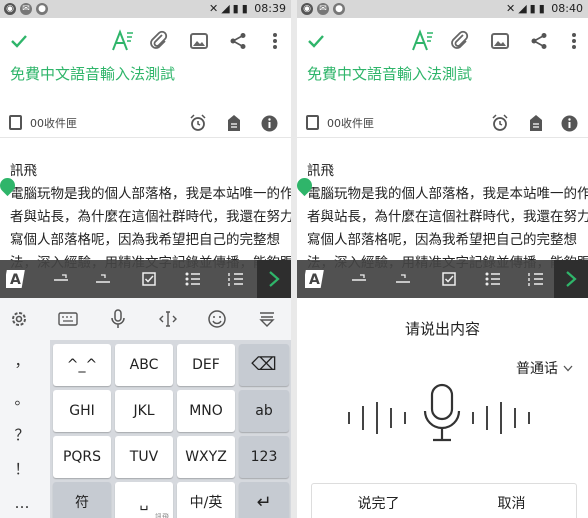  Describe the element at coordinates (19, 319) in the screenshot. I see `settings-gear-icon` at that location.